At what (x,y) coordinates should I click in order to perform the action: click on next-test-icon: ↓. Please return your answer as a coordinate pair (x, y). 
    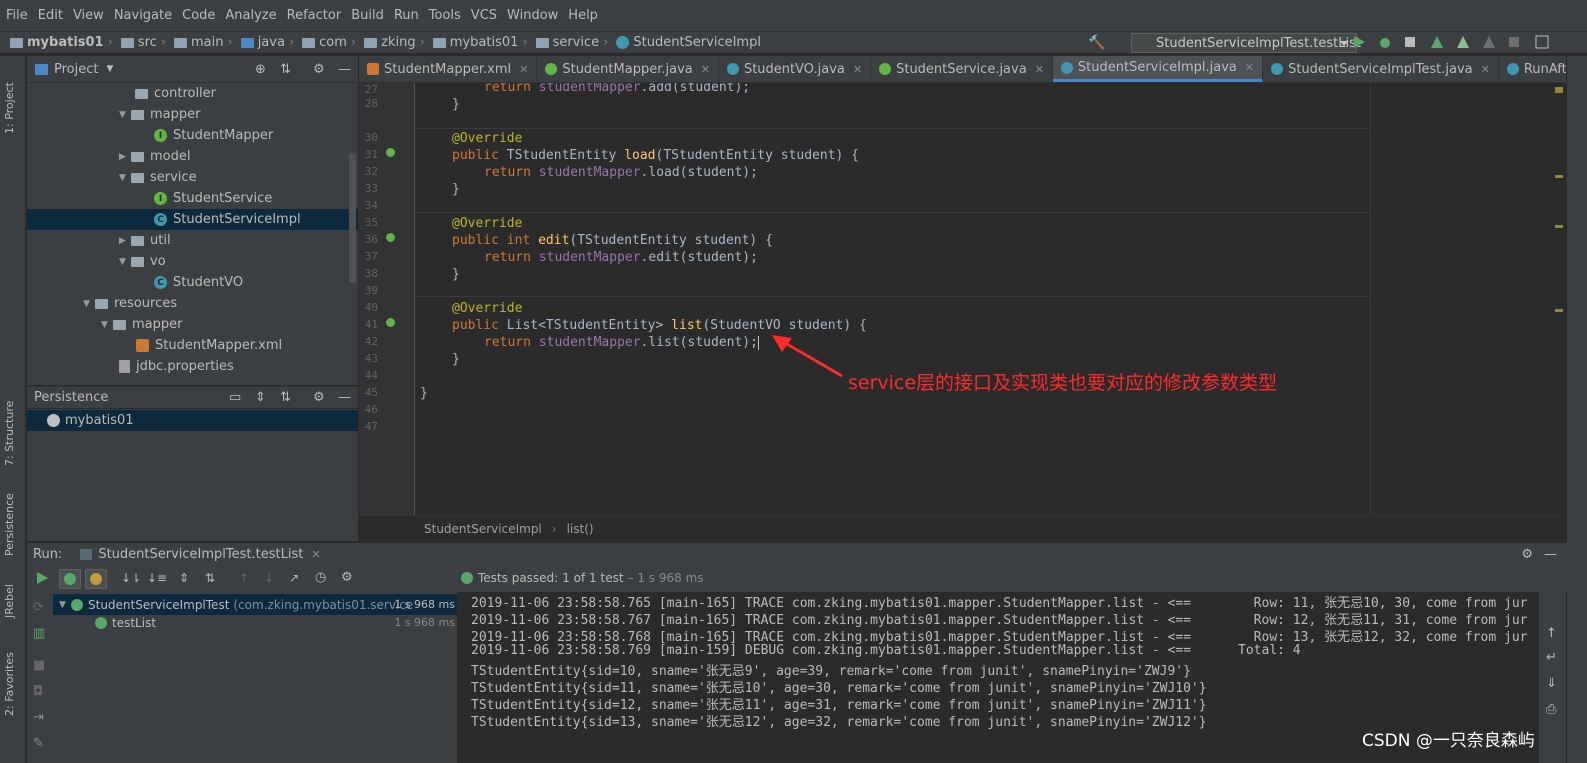
    Looking at the image, I should click on (269, 578).